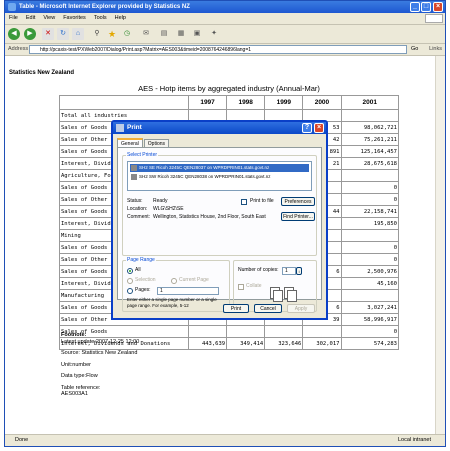 The height and width of the screenshot is (451, 450). I want to click on messenger-icon: ✦, so click(214, 34).